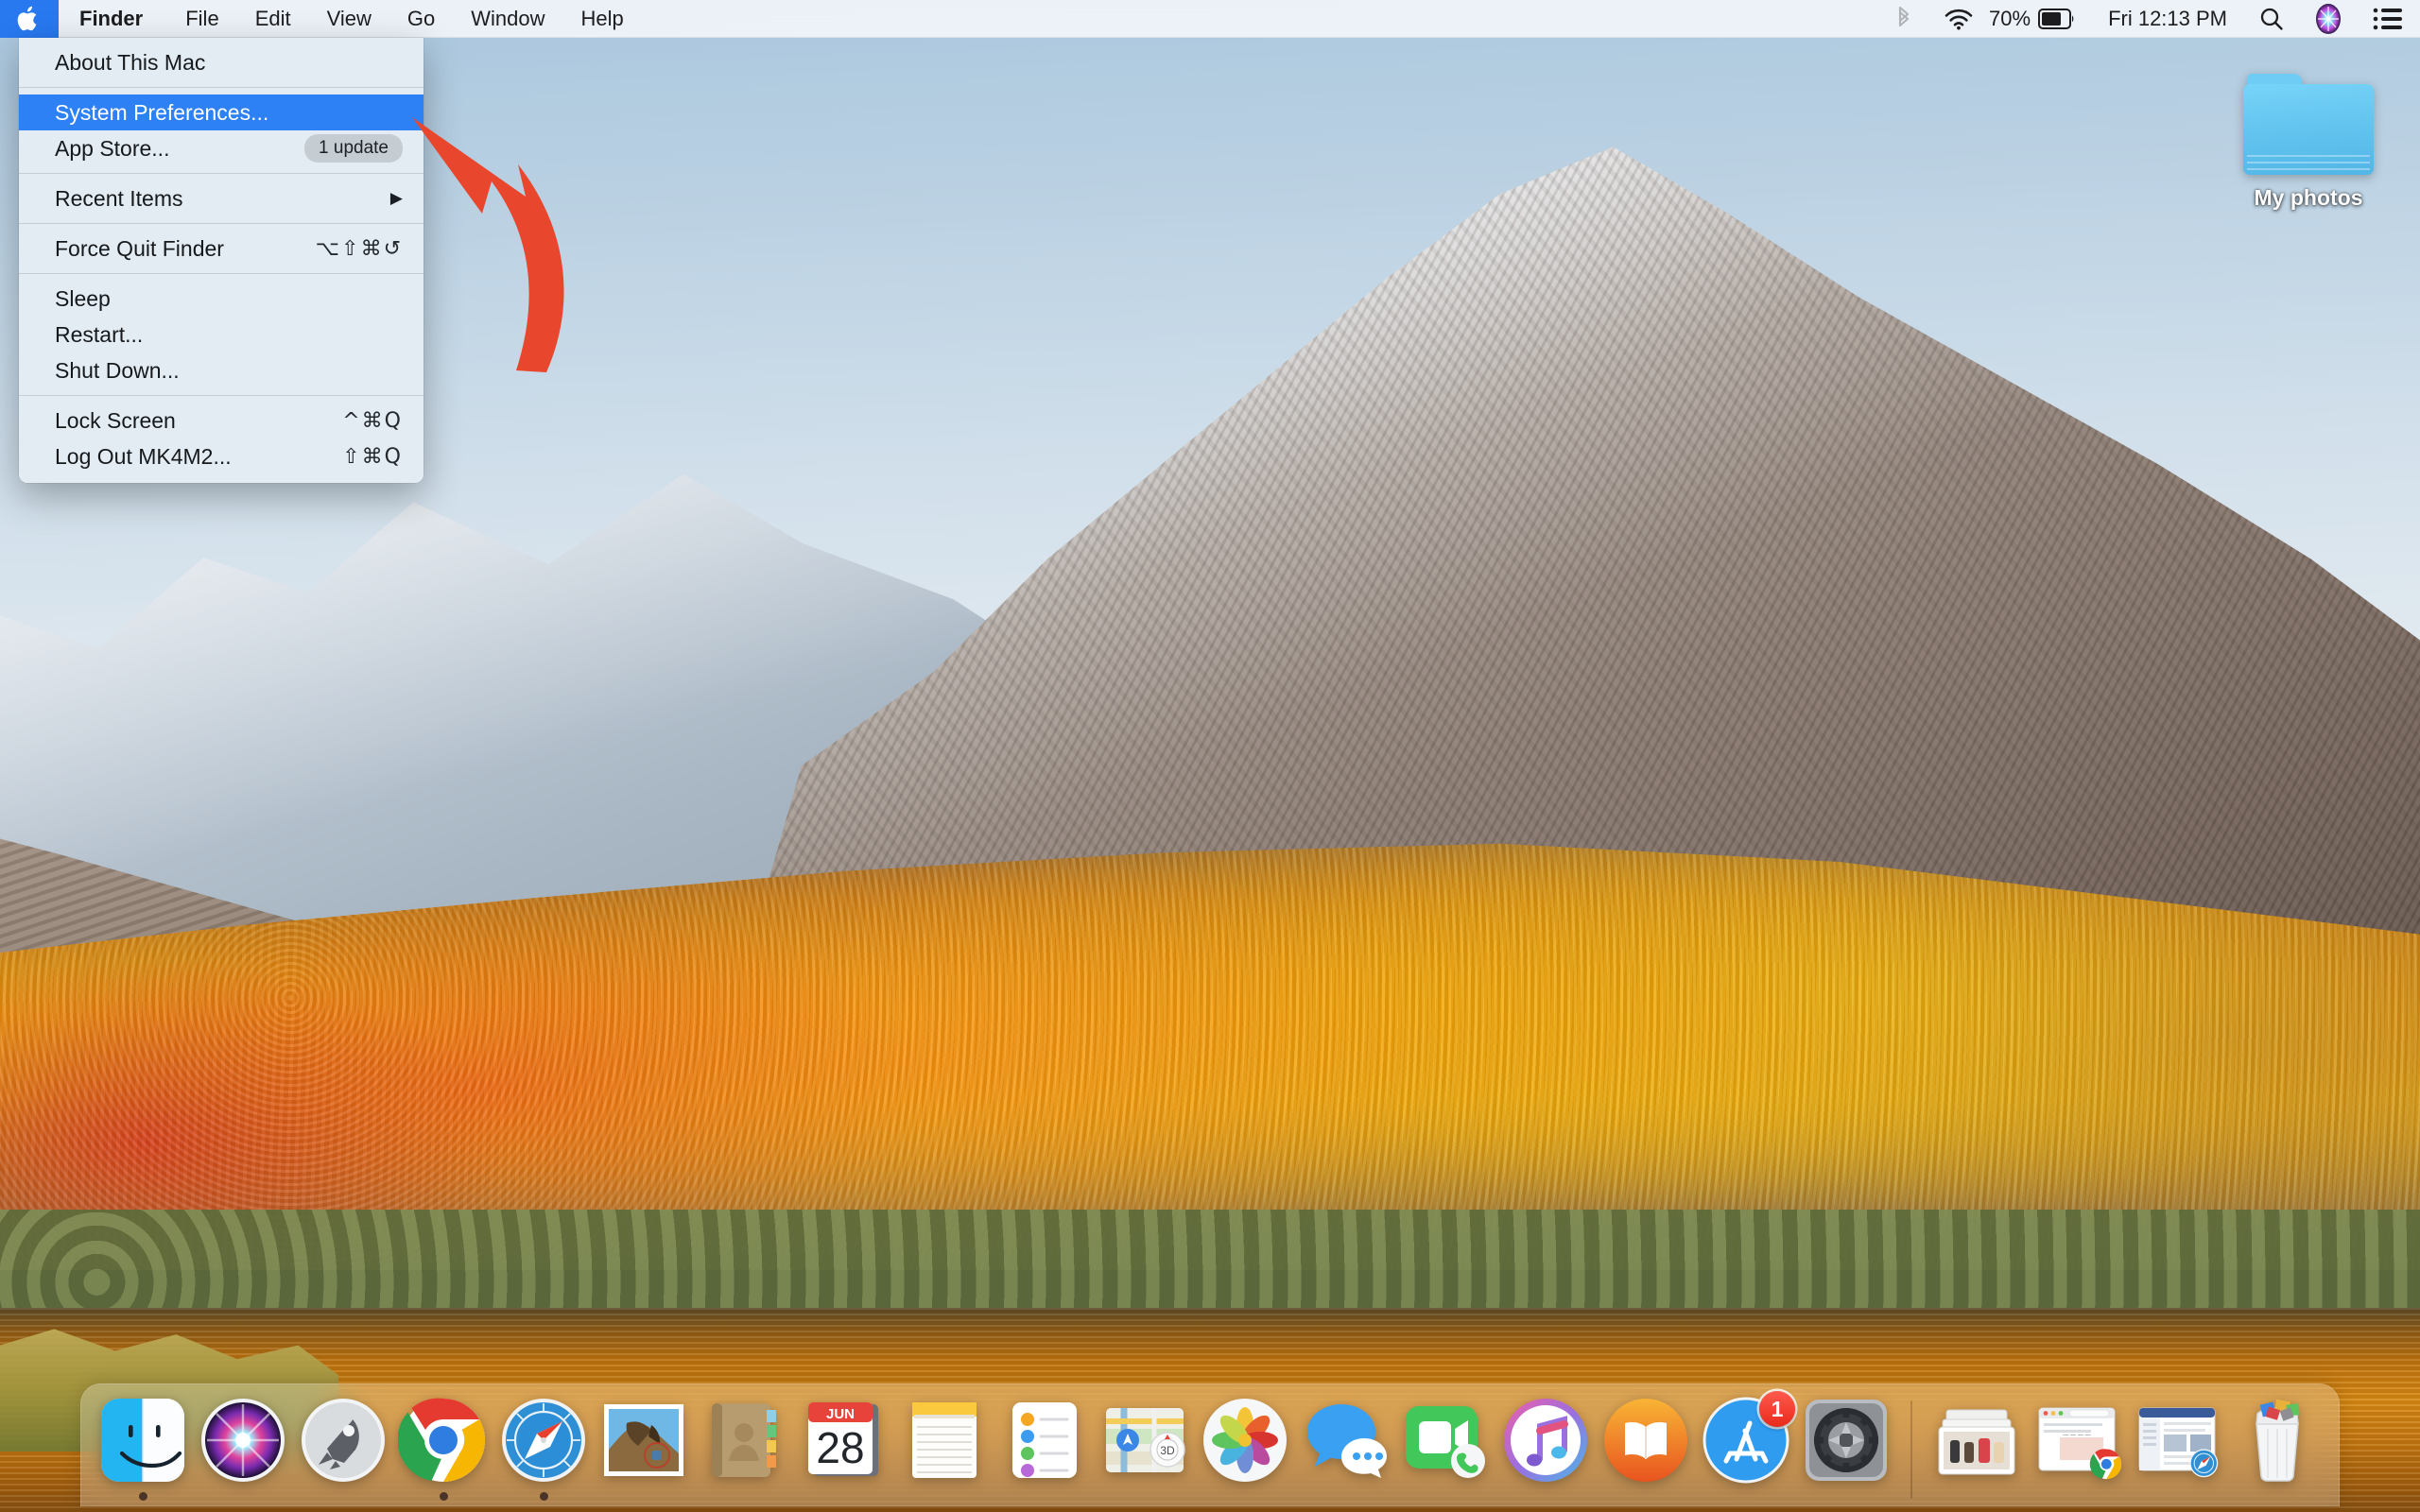 This screenshot has height=1512, width=2420. What do you see at coordinates (421, 19) in the screenshot?
I see `menu-bar-item-go: Go` at bounding box center [421, 19].